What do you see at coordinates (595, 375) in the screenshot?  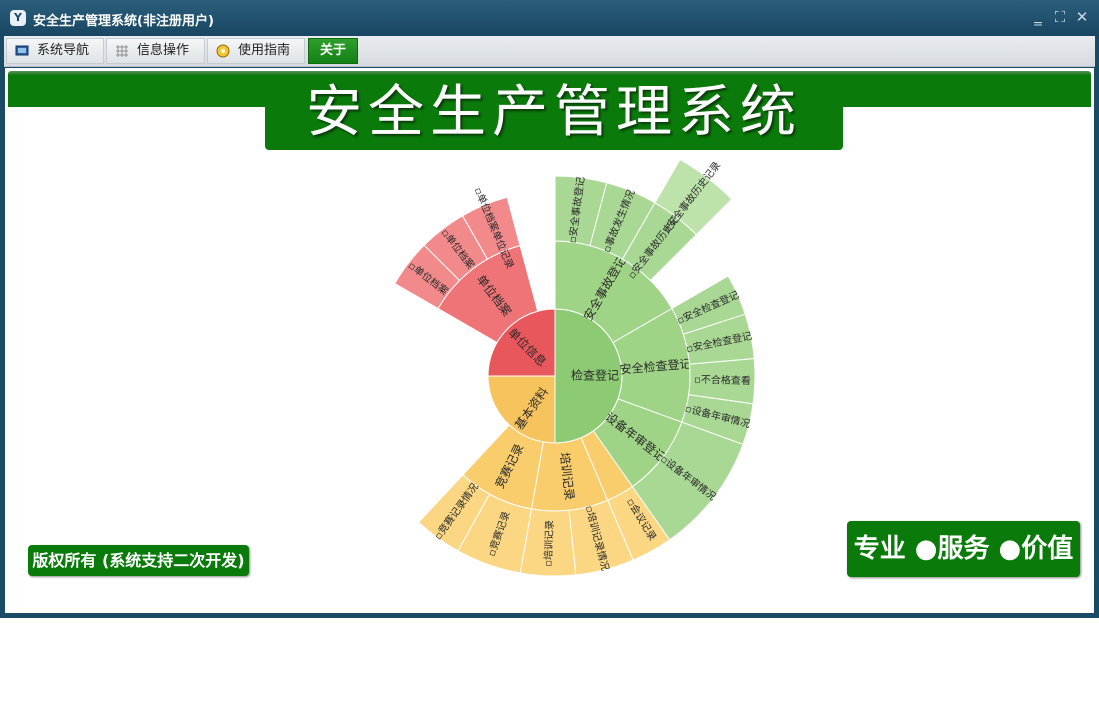 I see `sunburst-label-r1-2: 检查登记` at bounding box center [595, 375].